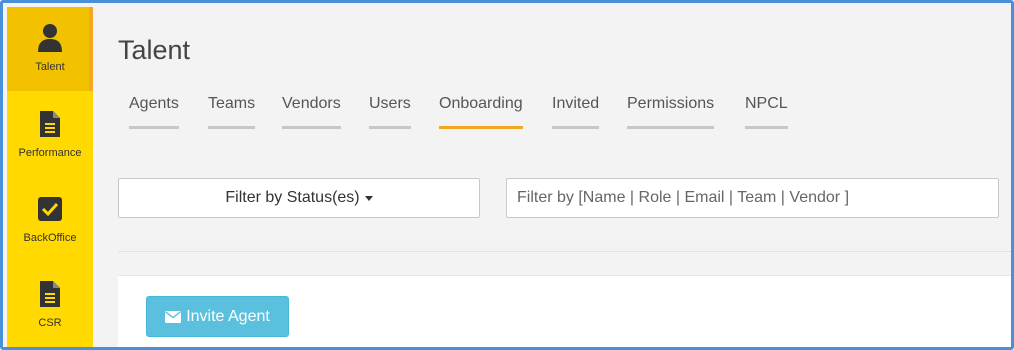  I want to click on sidebar-item-label: CSR, so click(50, 323).